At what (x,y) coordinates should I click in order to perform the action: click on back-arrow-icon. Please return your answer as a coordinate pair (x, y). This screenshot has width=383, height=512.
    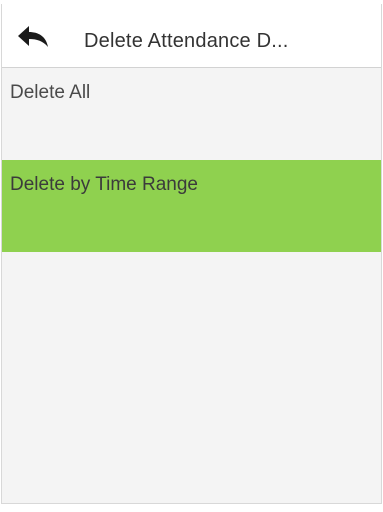
    Looking at the image, I should click on (33, 36).